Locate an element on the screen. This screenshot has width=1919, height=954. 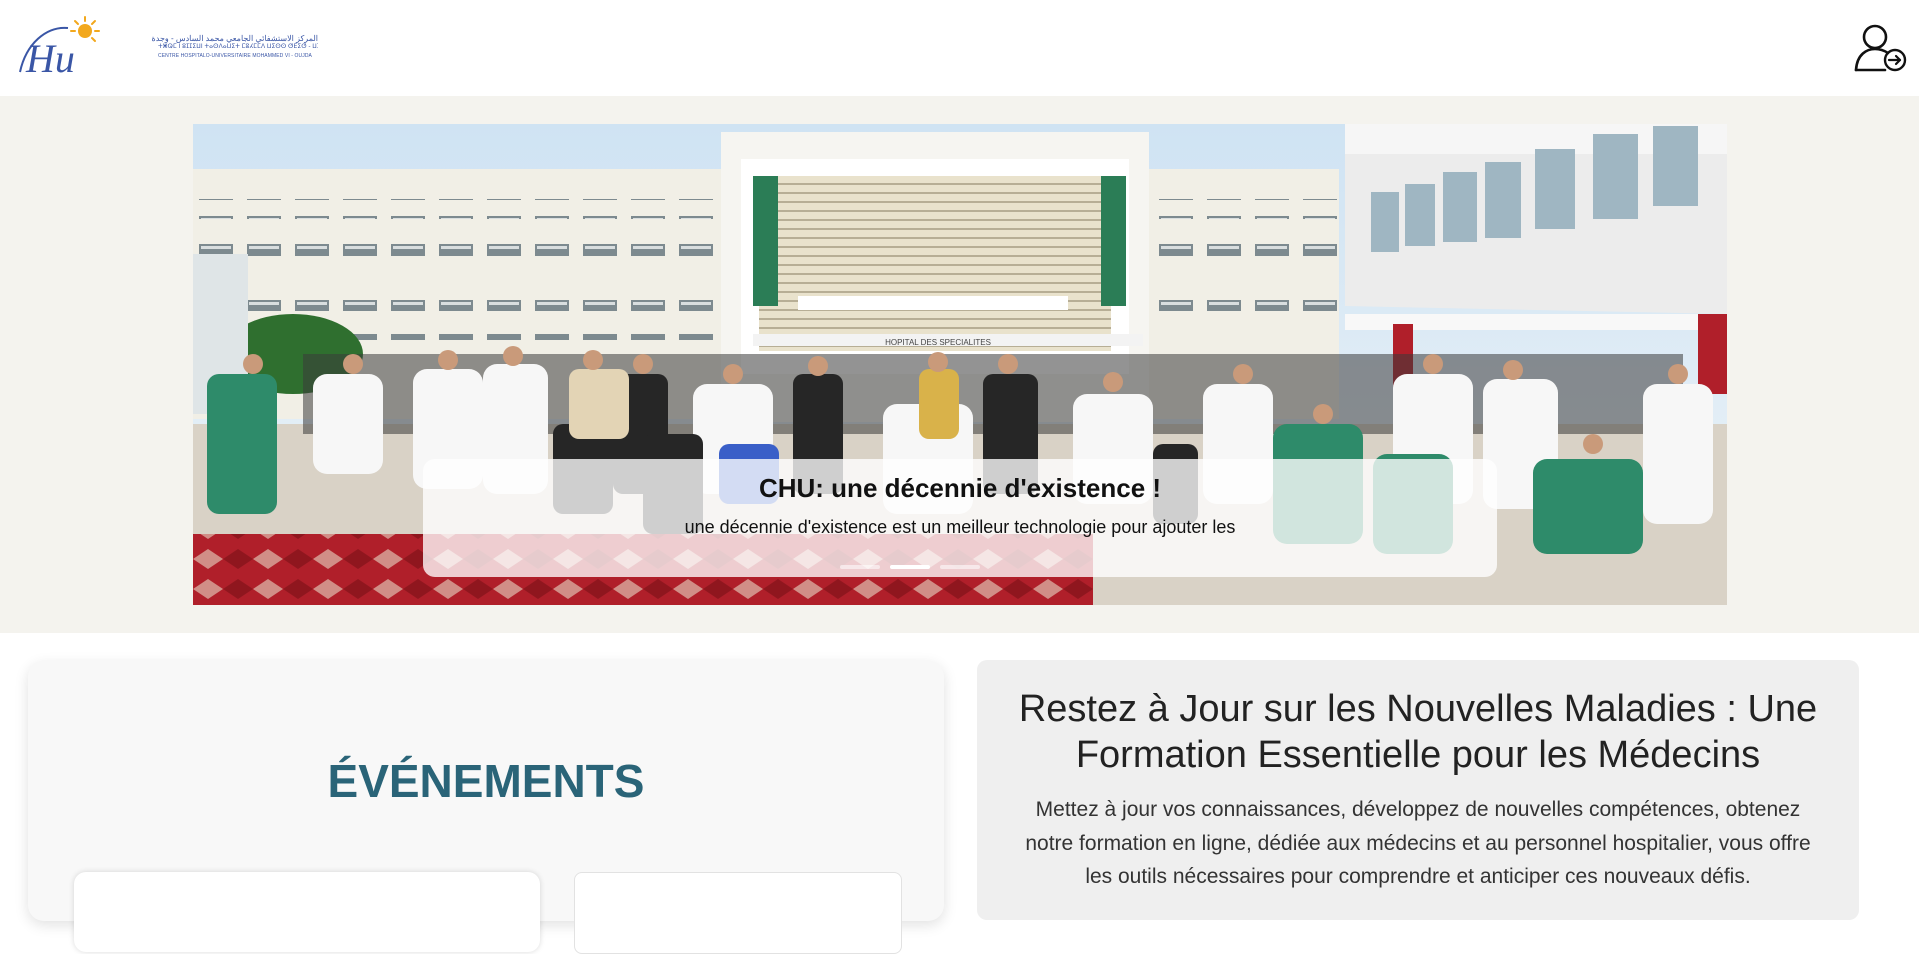
building-sign: HOPITAL DES SPECIALITES is located at coordinates (938, 342).